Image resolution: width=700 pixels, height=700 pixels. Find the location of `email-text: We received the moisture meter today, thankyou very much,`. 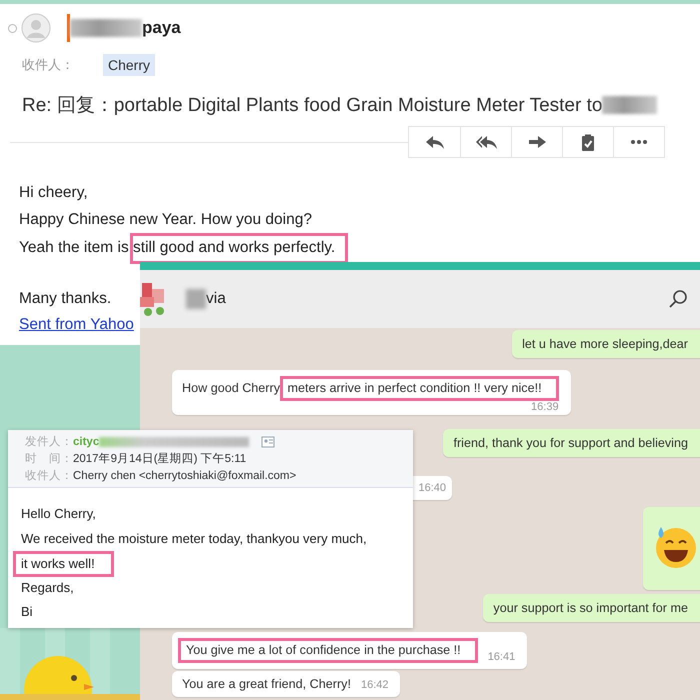

email-text: We received the moisture meter today, thankyou very much, is located at coordinates (194, 539).